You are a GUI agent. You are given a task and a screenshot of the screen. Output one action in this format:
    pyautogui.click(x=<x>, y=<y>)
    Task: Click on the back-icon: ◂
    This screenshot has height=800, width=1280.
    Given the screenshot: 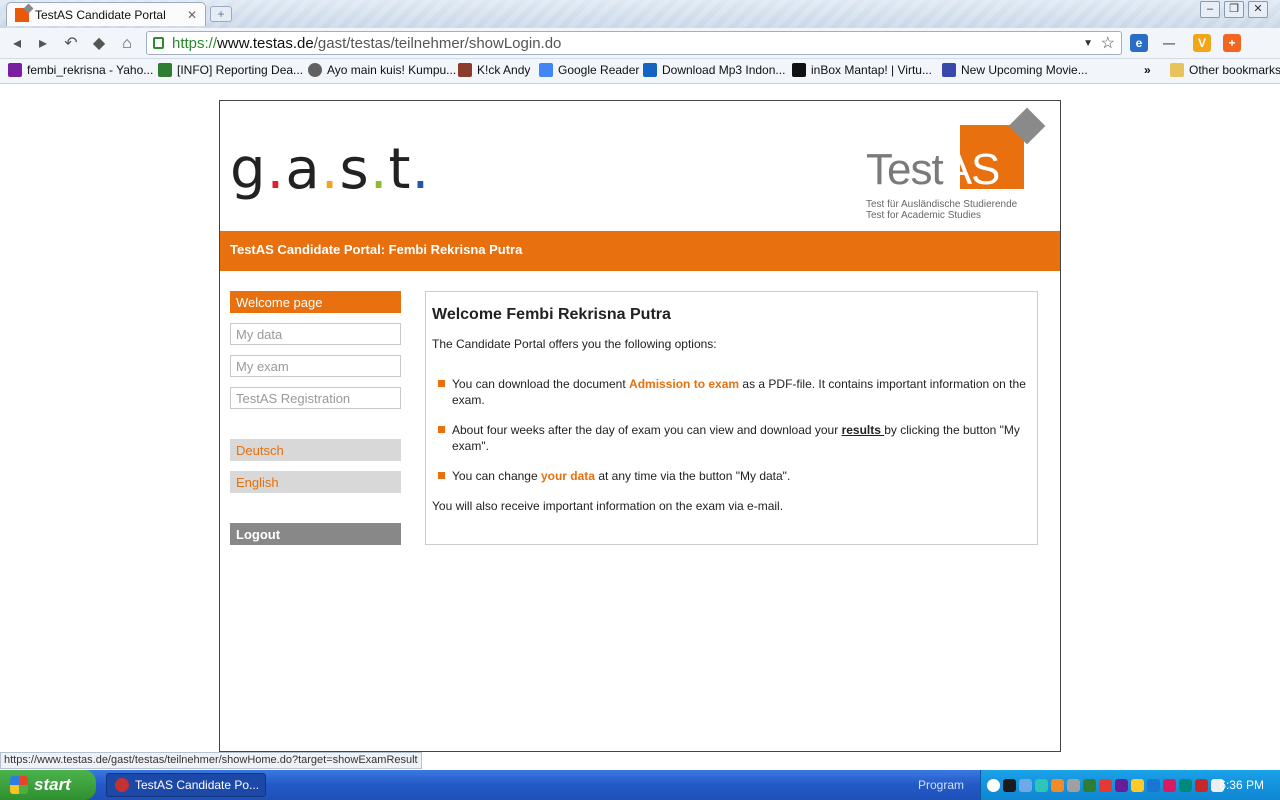 What is the action you would take?
    pyautogui.click(x=17, y=44)
    